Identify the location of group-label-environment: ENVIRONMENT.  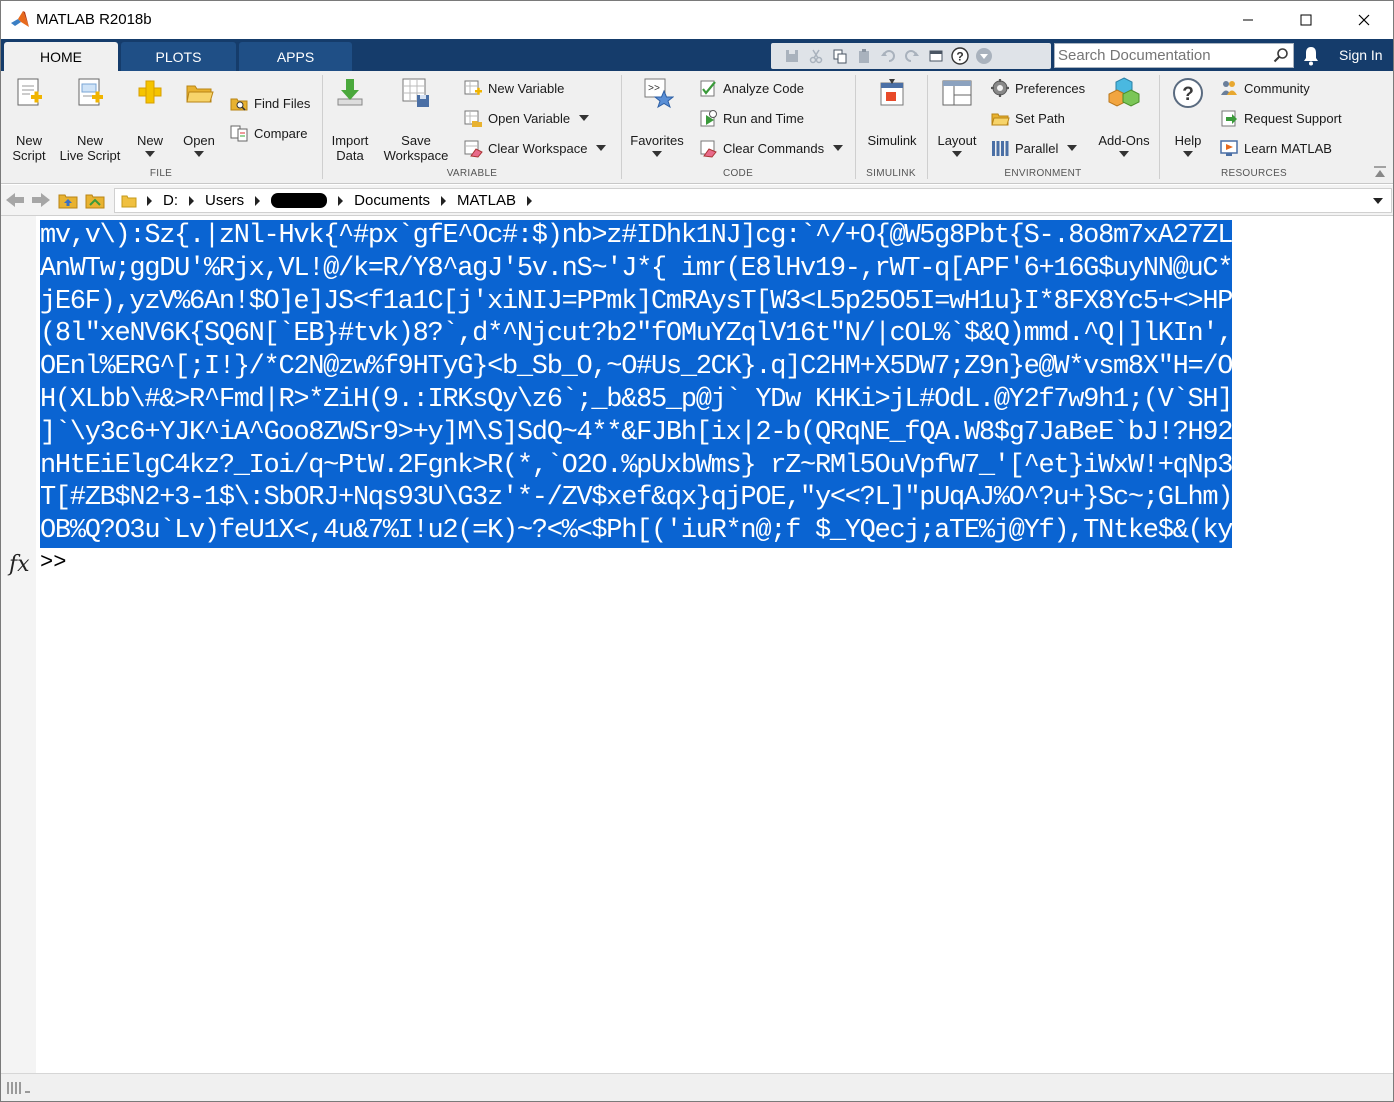
(1043, 173).